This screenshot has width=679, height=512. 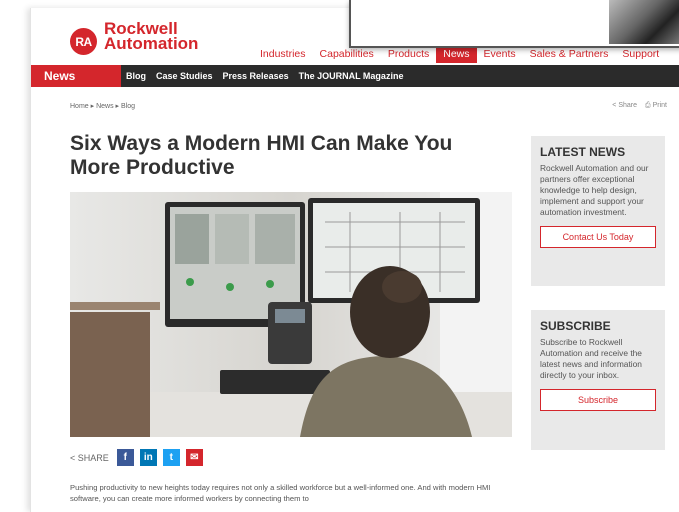 I want to click on nav-support: Support, so click(x=640, y=54).